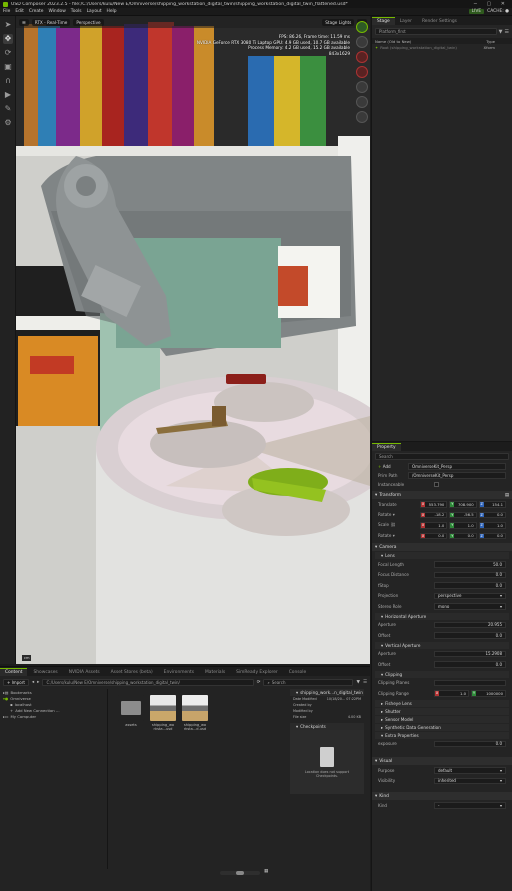 This screenshot has width=512, height=891. Describe the element at coordinates (442, 703) in the screenshot. I see `fisheye-subsection: ▸ Fisheye Lens` at that location.